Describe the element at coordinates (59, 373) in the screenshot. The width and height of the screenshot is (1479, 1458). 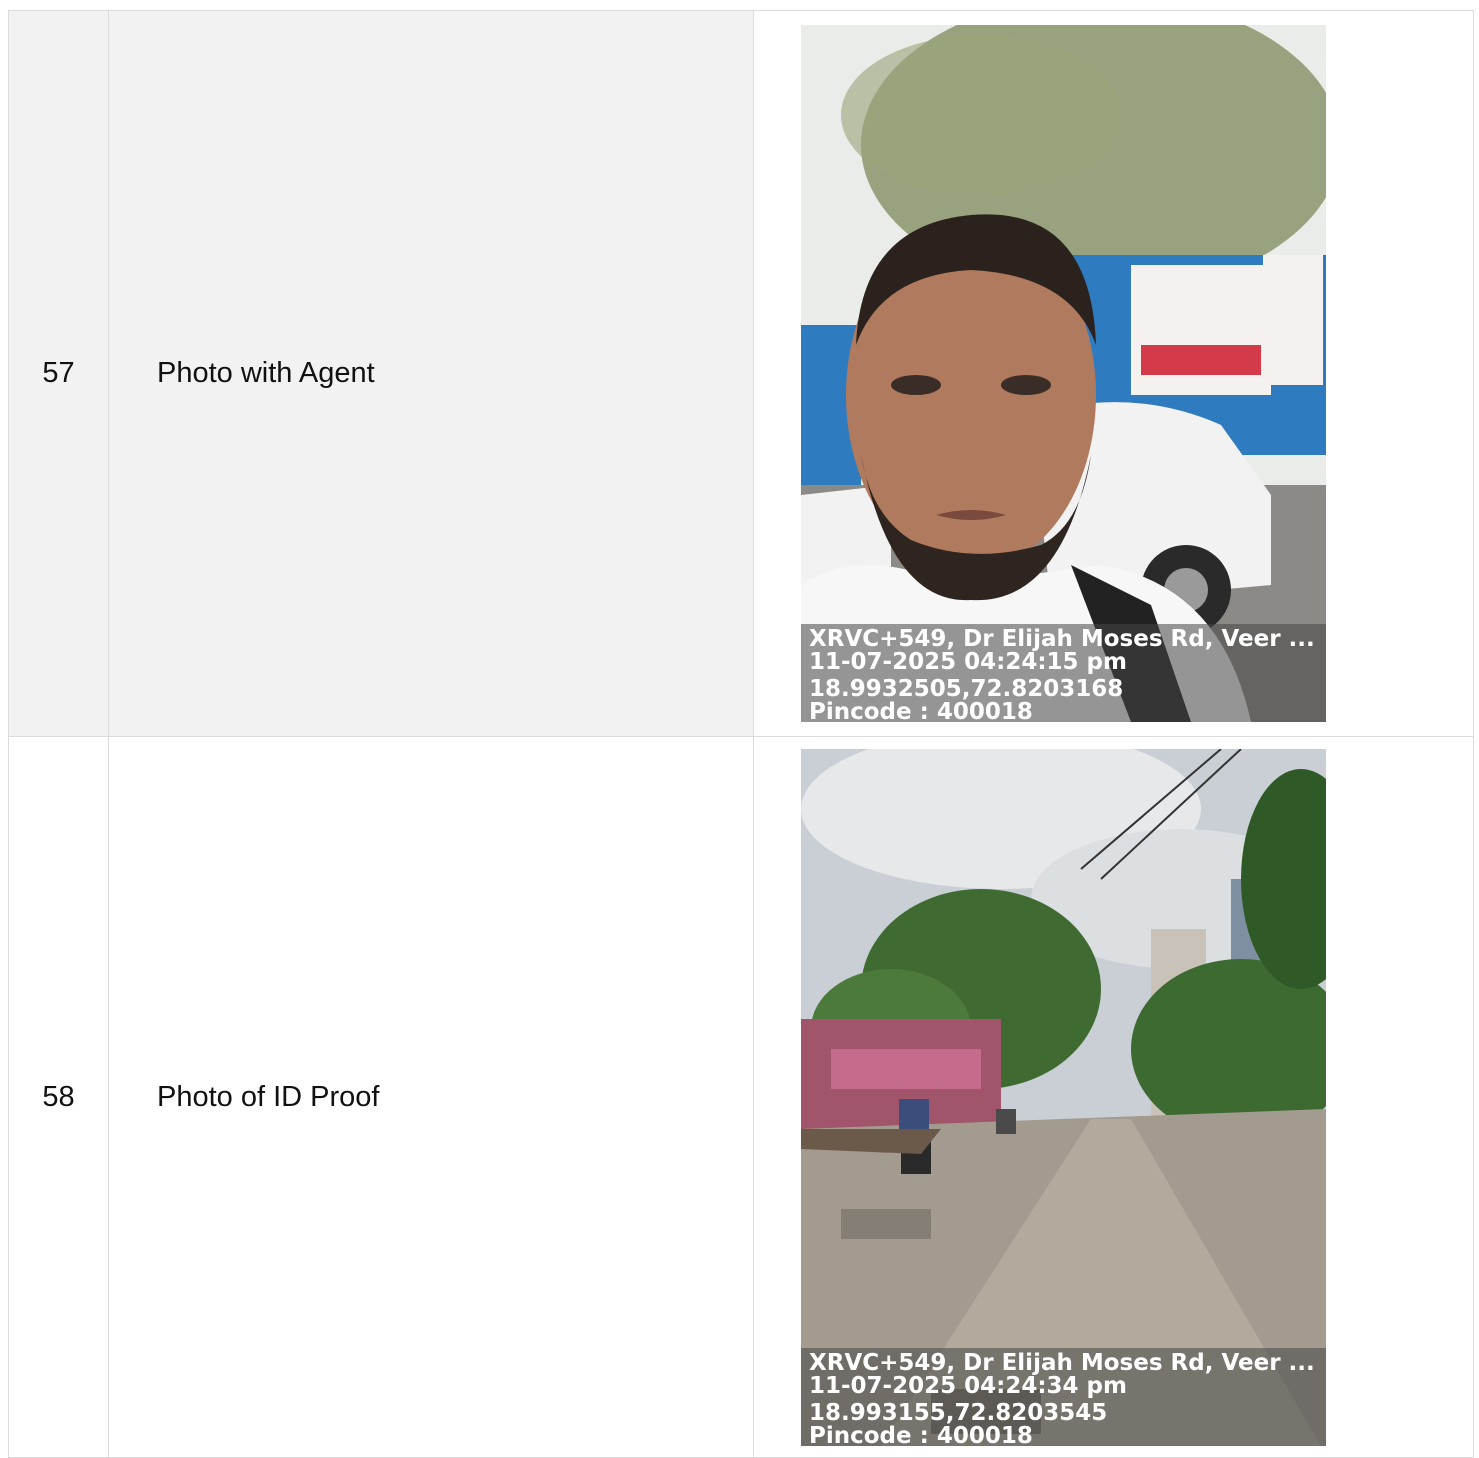
I see `row-number: 57` at that location.